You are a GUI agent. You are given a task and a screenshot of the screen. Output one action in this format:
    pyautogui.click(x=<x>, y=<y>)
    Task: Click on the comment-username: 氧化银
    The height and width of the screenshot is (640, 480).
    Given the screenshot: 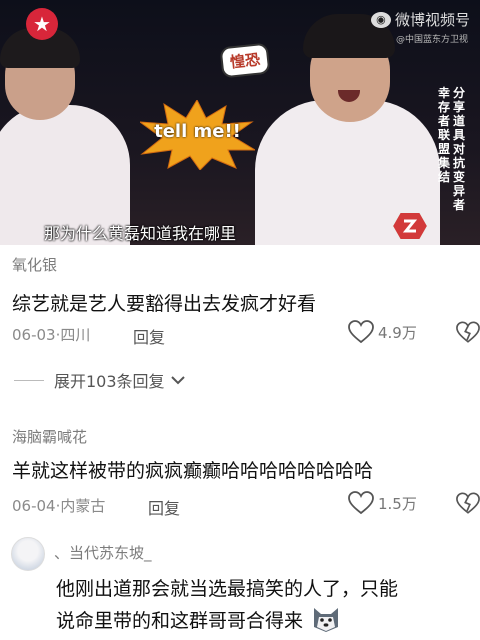 What is the action you would take?
    pyautogui.click(x=34, y=264)
    